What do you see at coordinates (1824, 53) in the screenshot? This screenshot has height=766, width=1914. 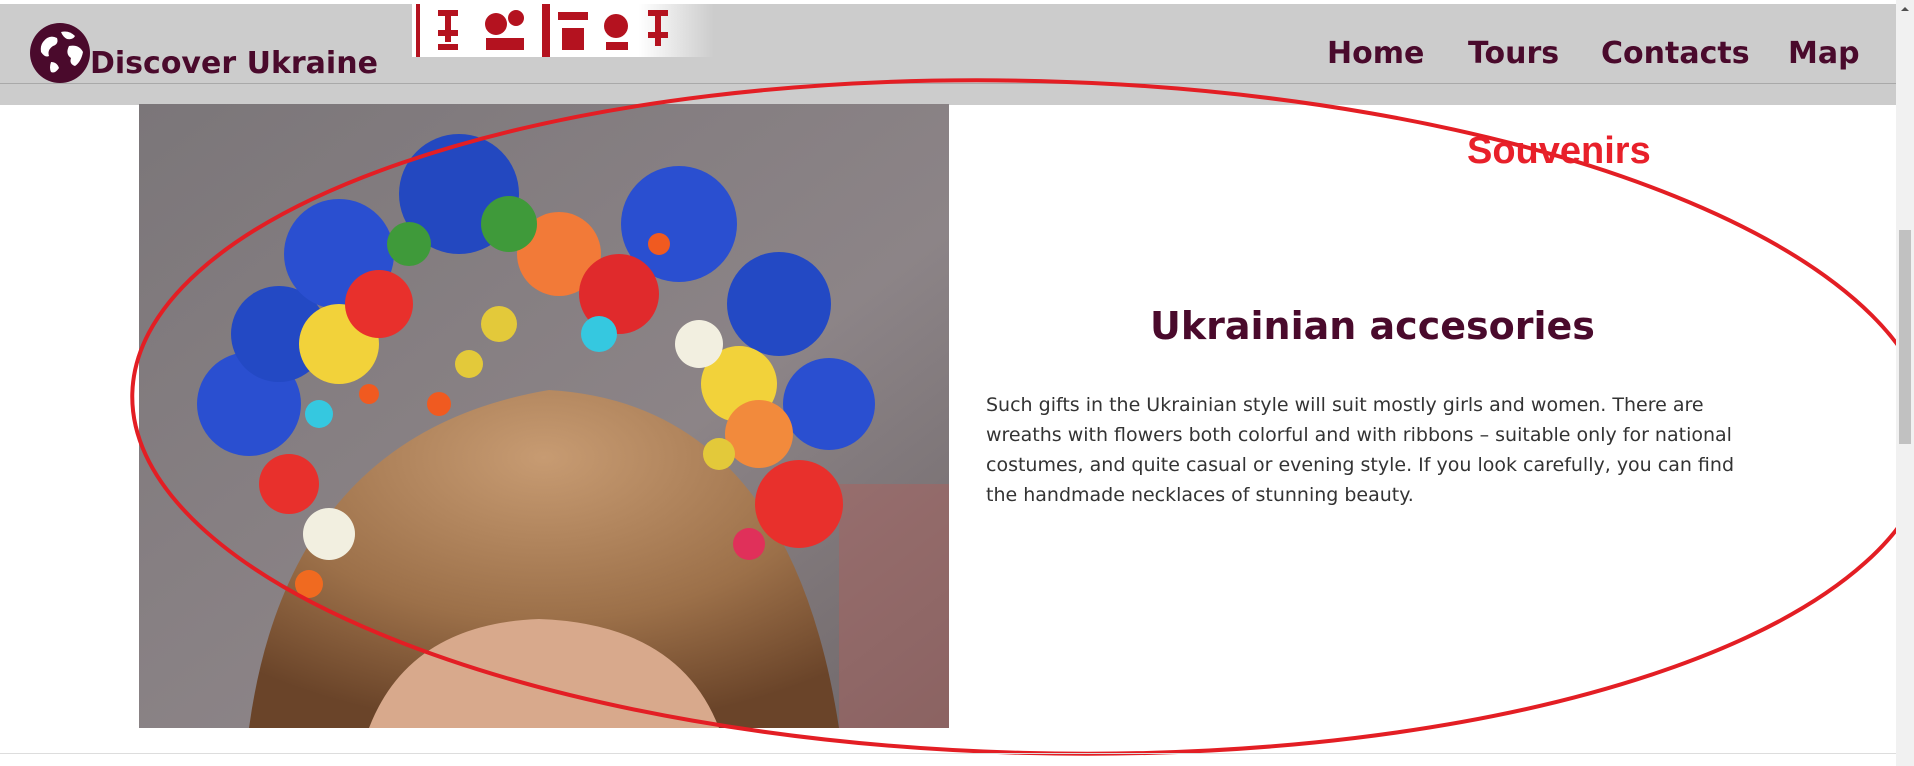 I see `nav-map: Map` at bounding box center [1824, 53].